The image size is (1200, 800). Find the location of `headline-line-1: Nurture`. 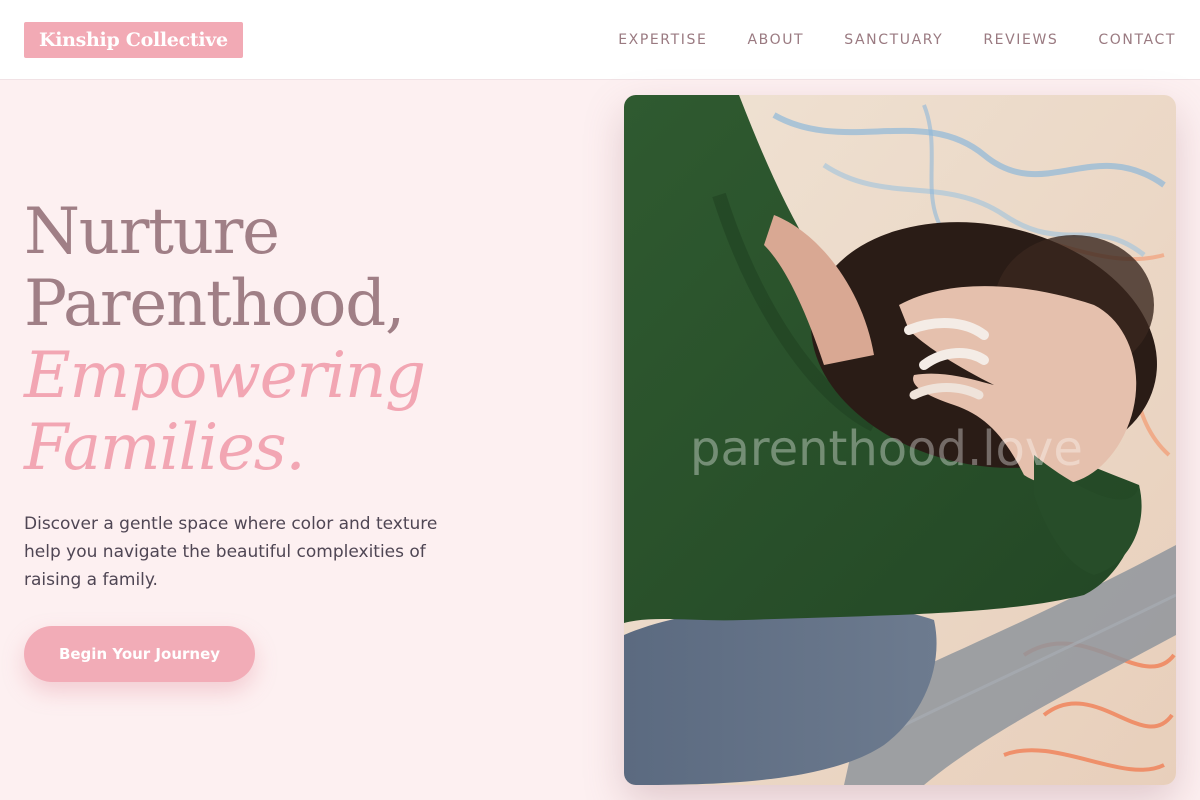

headline-line-1: Nurture is located at coordinates (152, 232).